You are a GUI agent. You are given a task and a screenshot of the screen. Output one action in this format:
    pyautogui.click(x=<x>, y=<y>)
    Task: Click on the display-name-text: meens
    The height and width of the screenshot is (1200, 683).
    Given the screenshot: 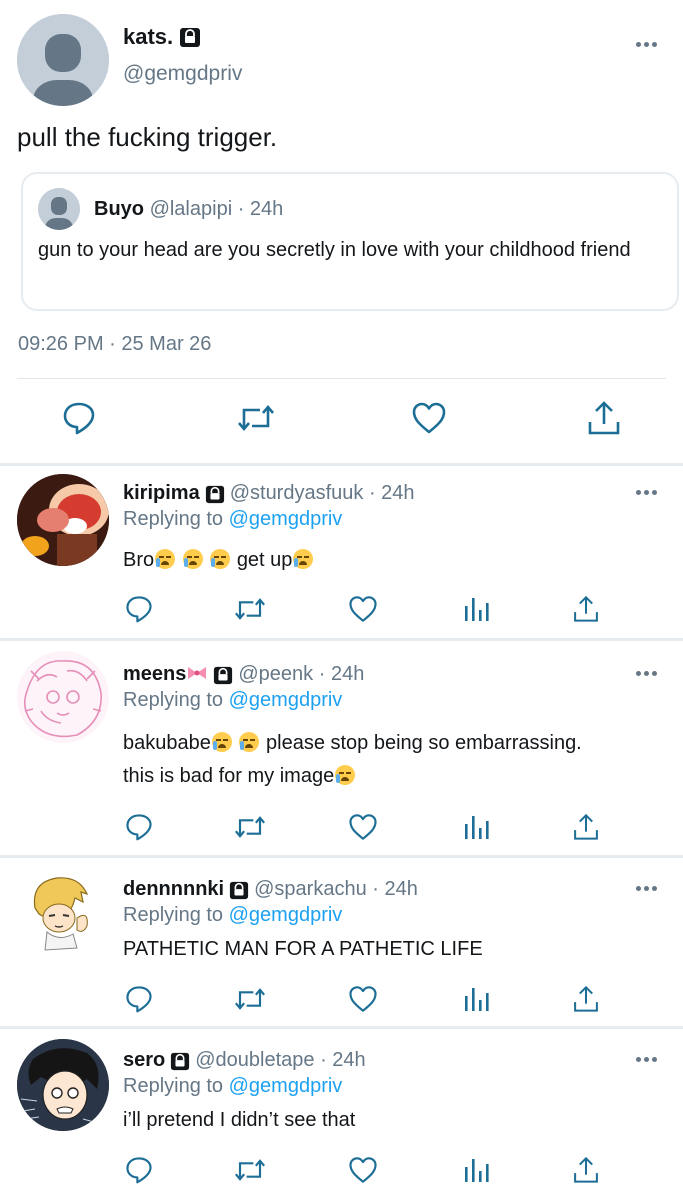 What is the action you would take?
    pyautogui.click(x=154, y=674)
    